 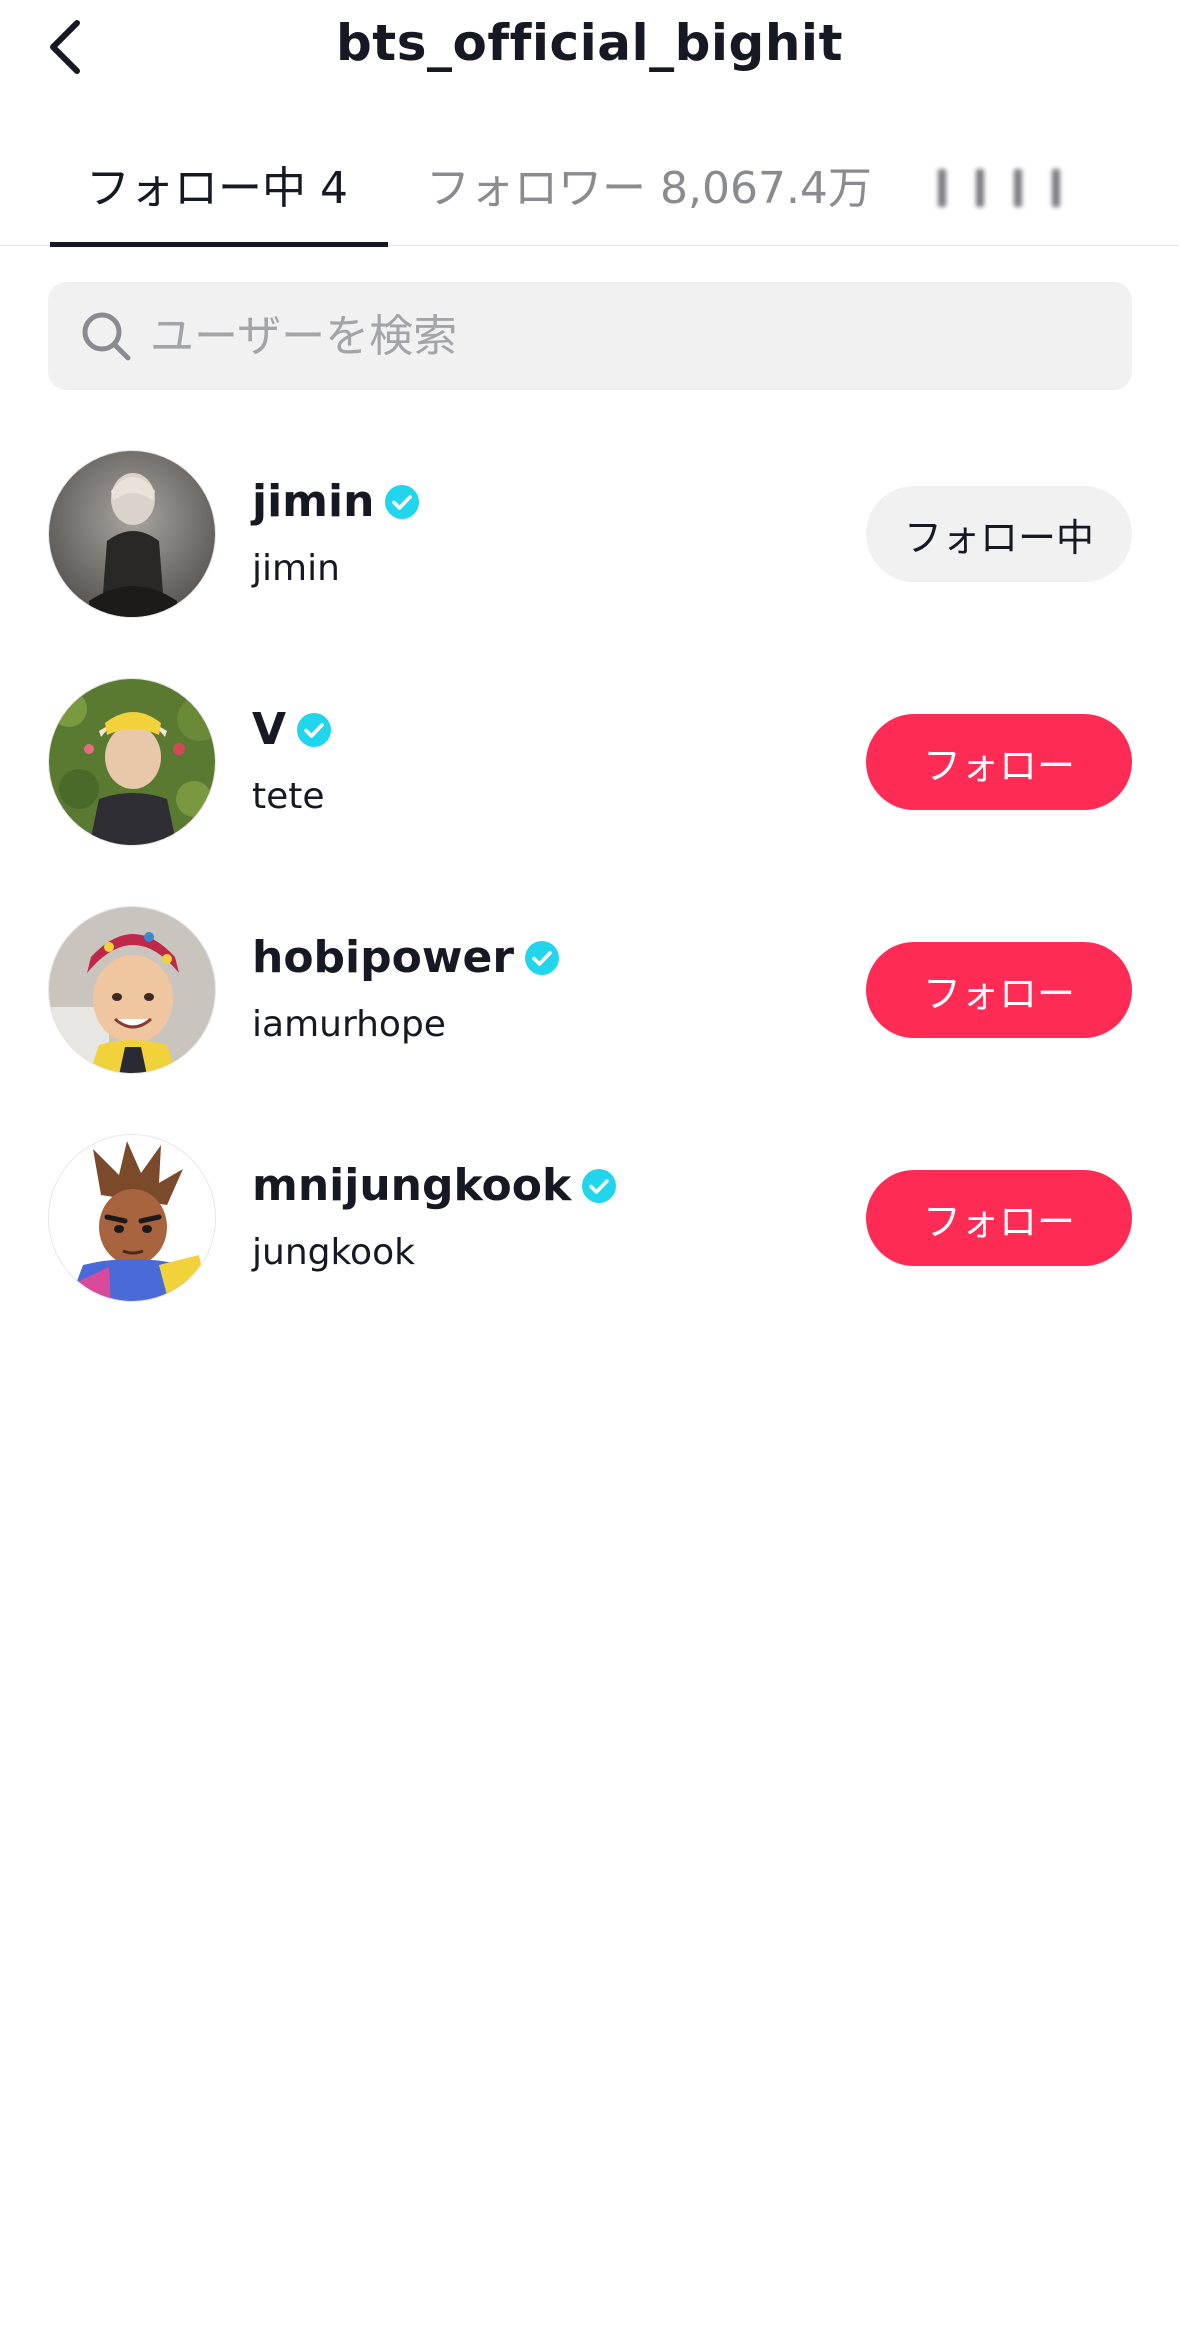 I want to click on tab-followers: フォロワー 8,067.4万, so click(x=649, y=184).